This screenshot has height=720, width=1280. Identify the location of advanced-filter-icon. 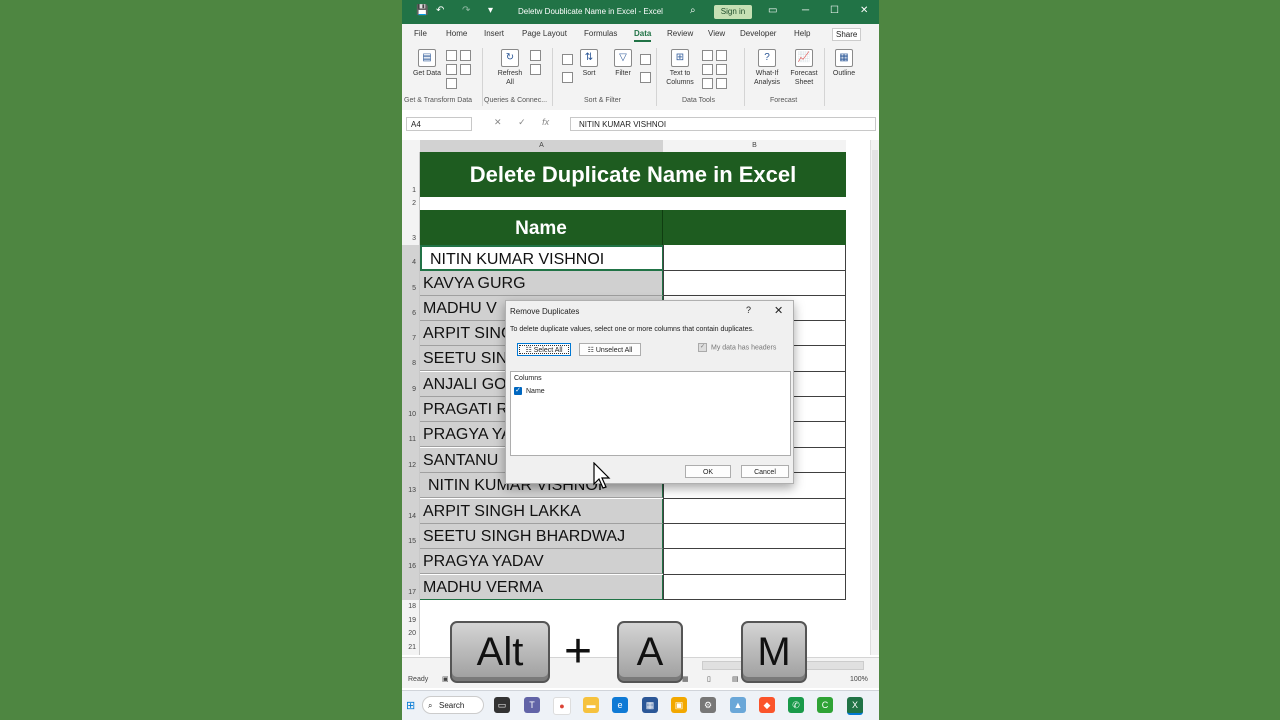
(645, 77).